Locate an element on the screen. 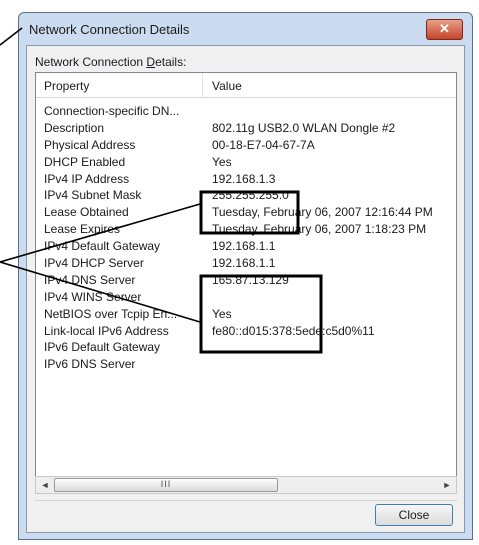 This screenshot has height=545, width=479. button-divider is located at coordinates (246, 500).